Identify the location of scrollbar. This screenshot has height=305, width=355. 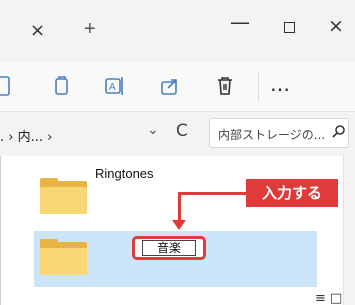
(349, 230).